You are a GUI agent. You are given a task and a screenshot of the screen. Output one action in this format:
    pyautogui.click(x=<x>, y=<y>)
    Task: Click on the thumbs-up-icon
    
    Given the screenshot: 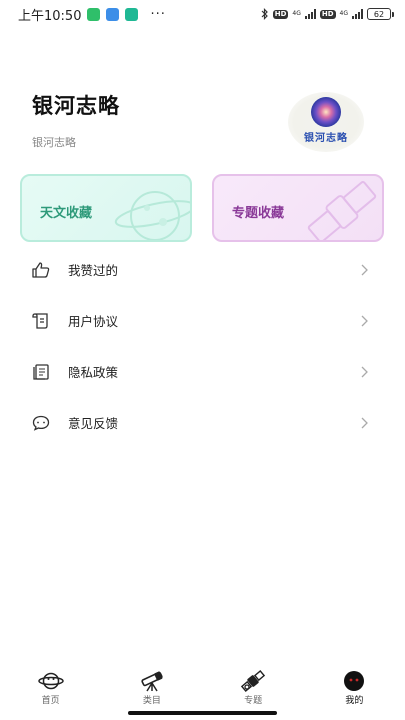 What is the action you would take?
    pyautogui.click(x=41, y=270)
    